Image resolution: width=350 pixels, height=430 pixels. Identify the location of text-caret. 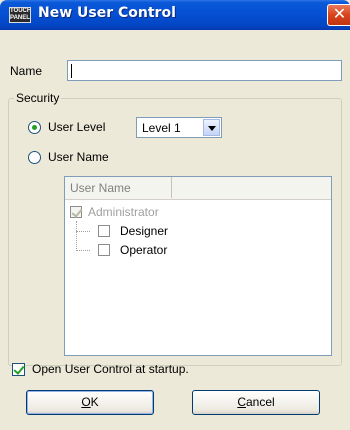
(71, 71).